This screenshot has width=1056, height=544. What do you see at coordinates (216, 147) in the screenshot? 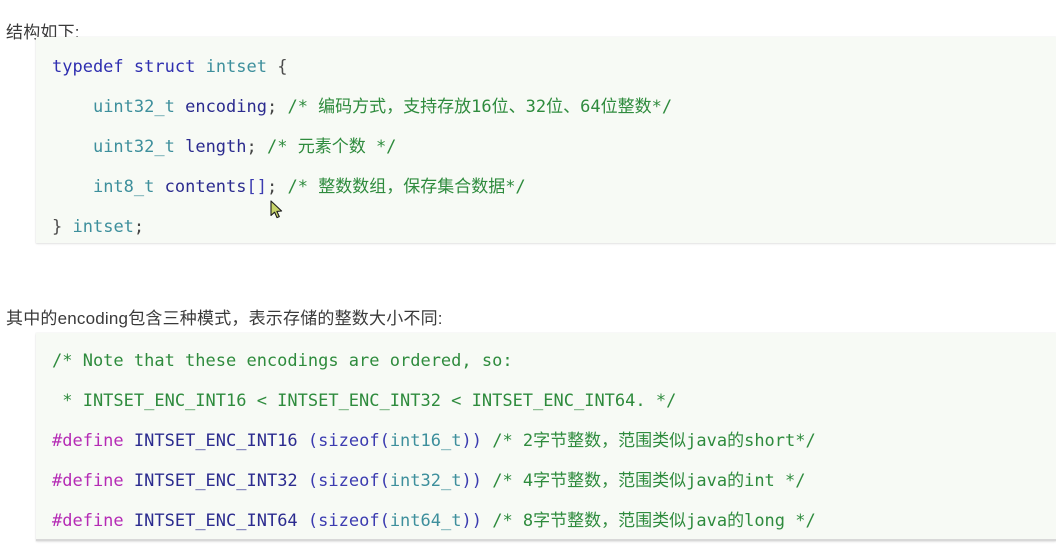
I see `code-token: length` at bounding box center [216, 147].